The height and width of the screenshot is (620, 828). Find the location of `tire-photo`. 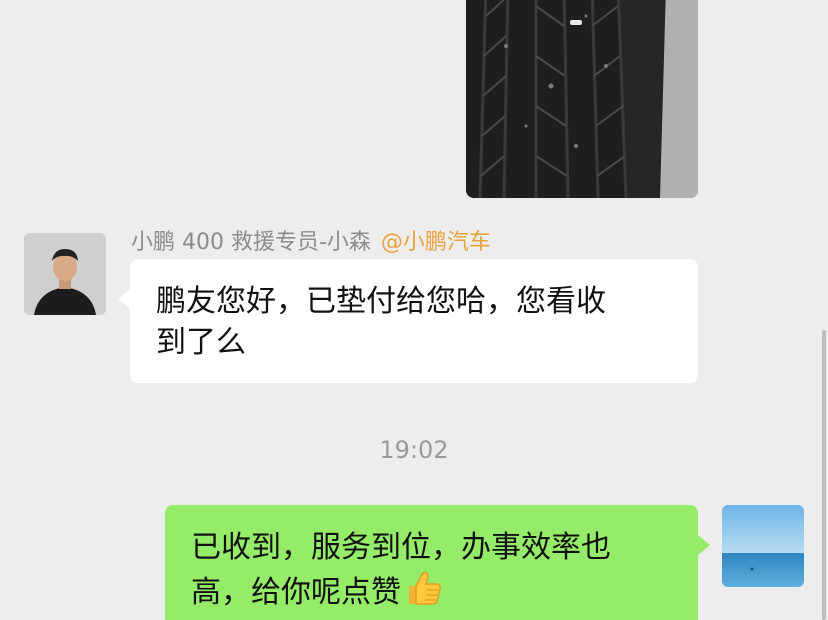

tire-photo is located at coordinates (582, 99).